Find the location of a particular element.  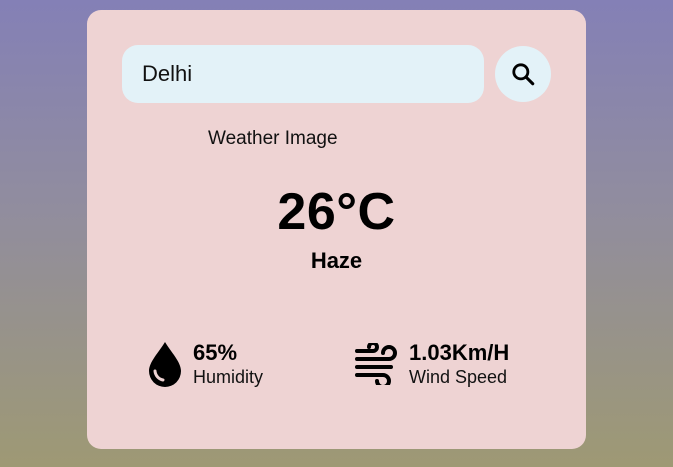

water-drop-icon is located at coordinates (165, 364).